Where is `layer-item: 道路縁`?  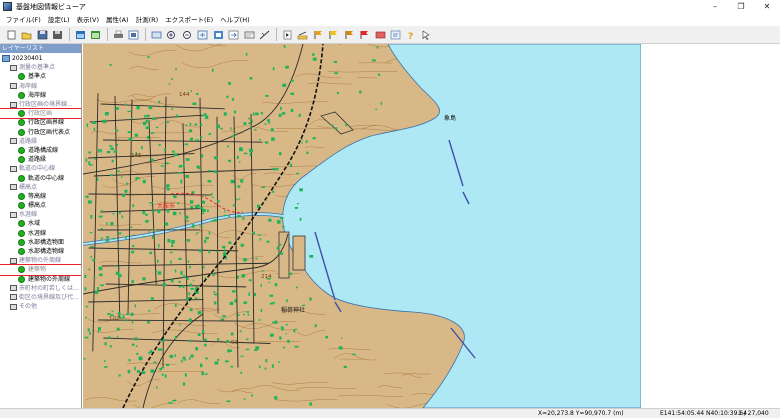
layer-item: 道路縁 is located at coordinates (40, 159).